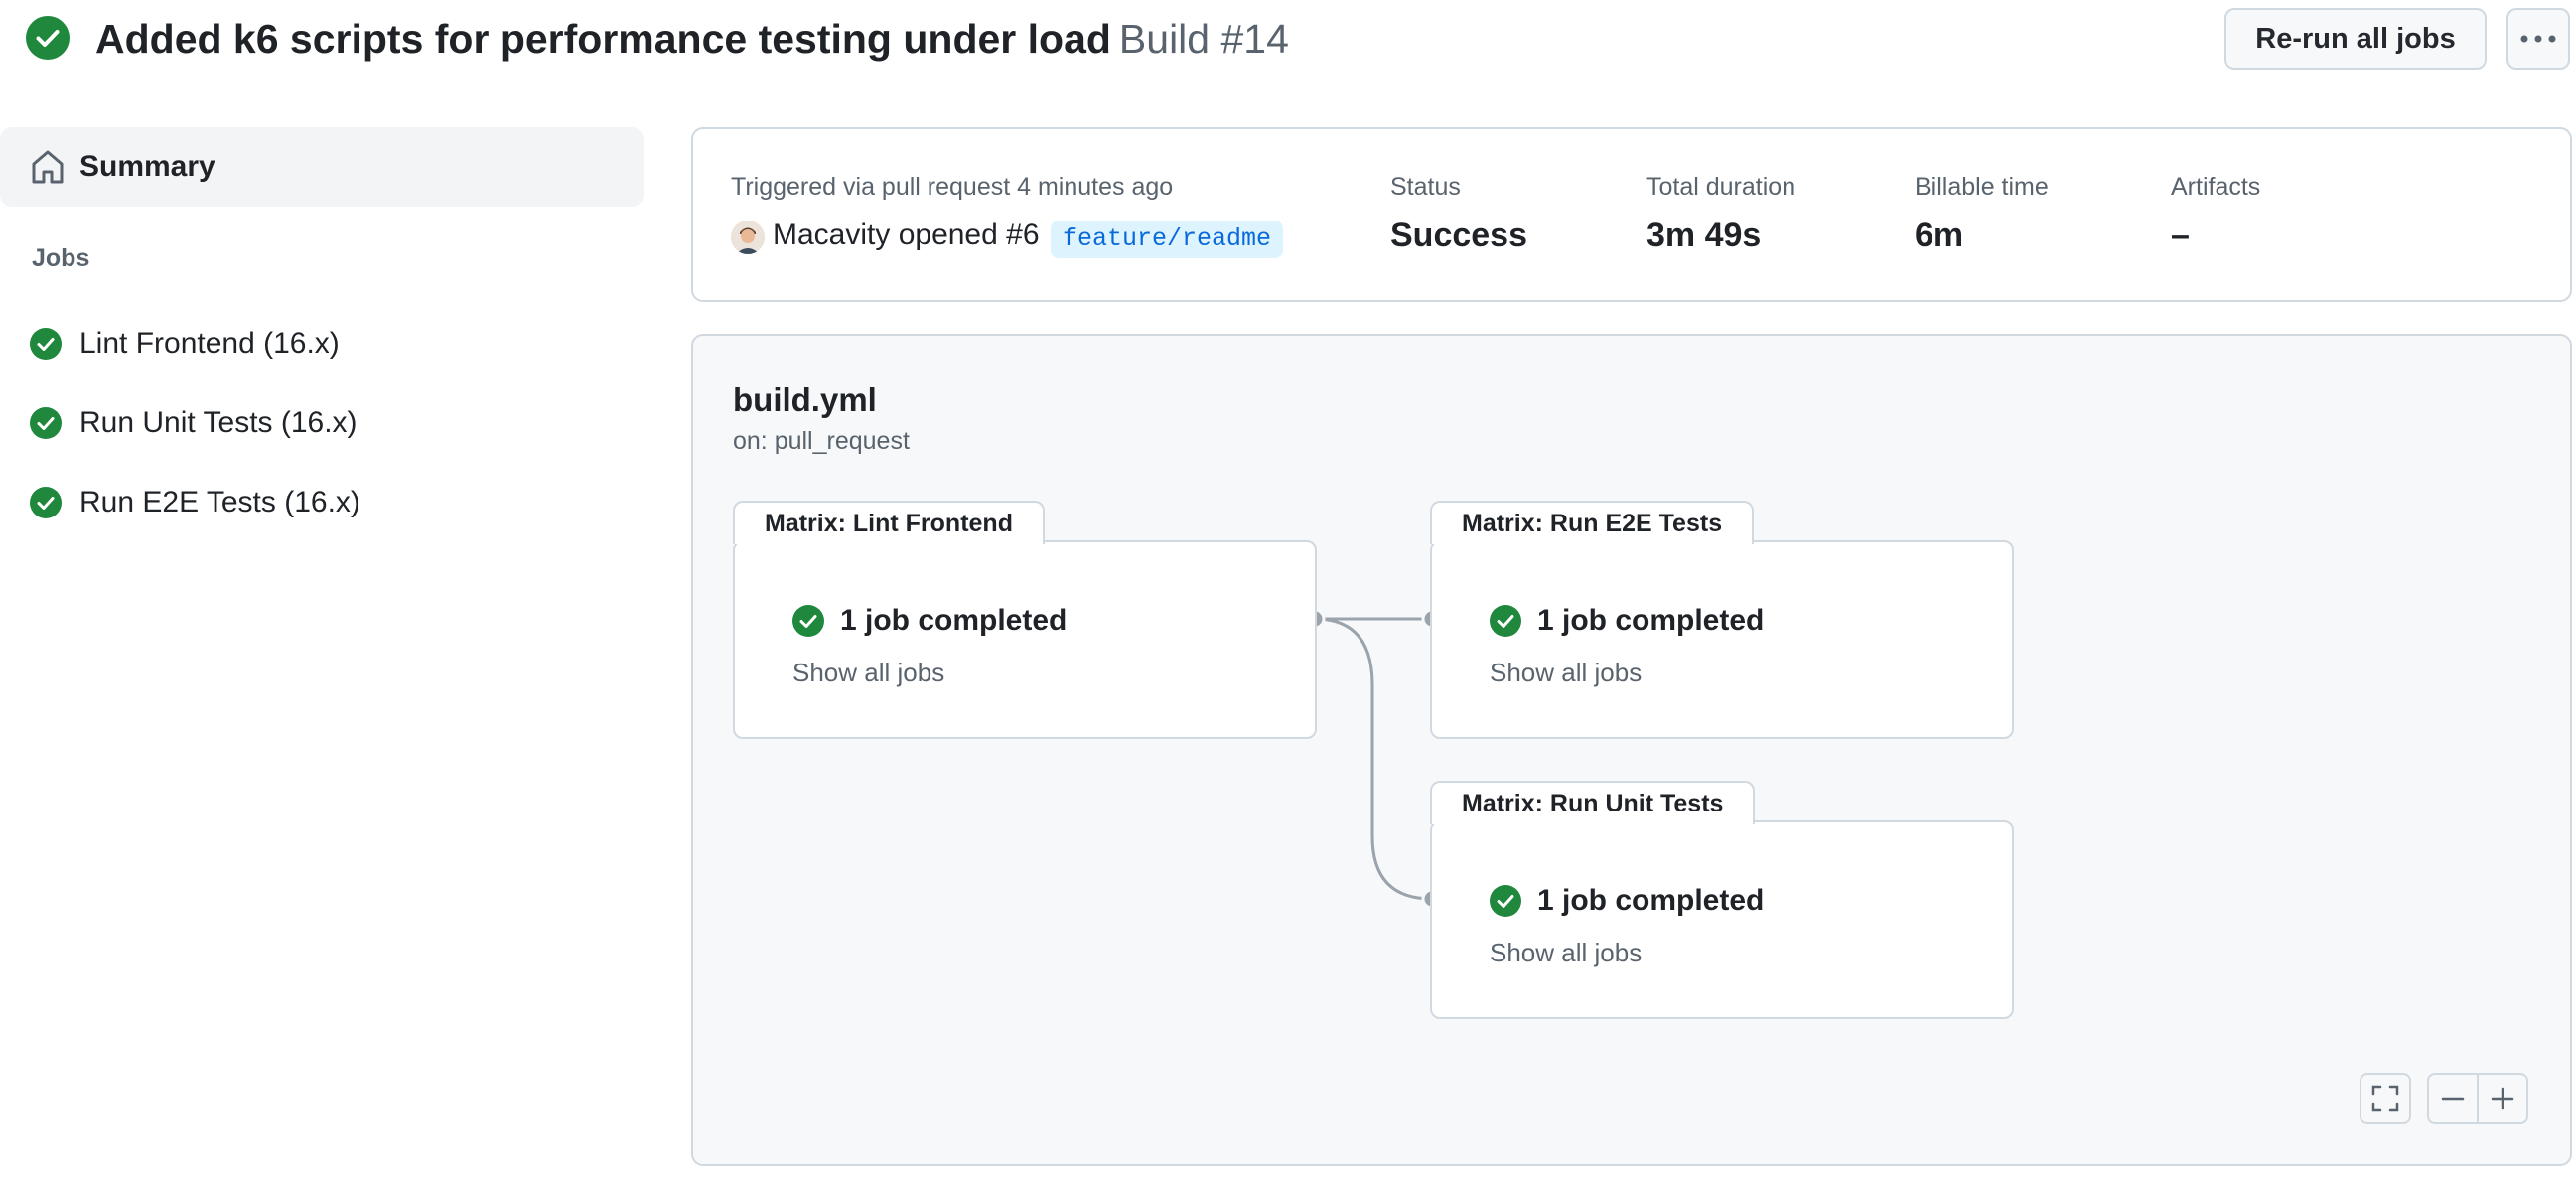 This screenshot has height=1180, width=2576. Describe the element at coordinates (219, 422) in the screenshot. I see `sidebar-job-label: Run Unit Tests (16.x)` at that location.